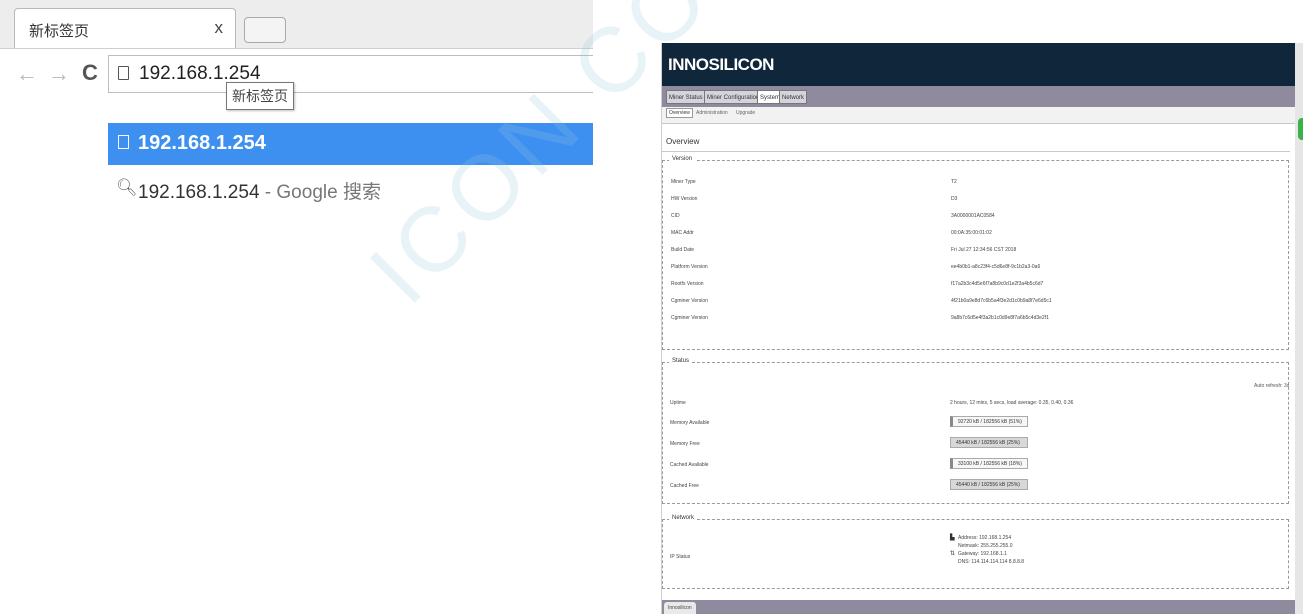 The height and width of the screenshot is (614, 1303). What do you see at coordinates (125, 28) in the screenshot?
I see `browser-tab: 新标签页 x` at bounding box center [125, 28].